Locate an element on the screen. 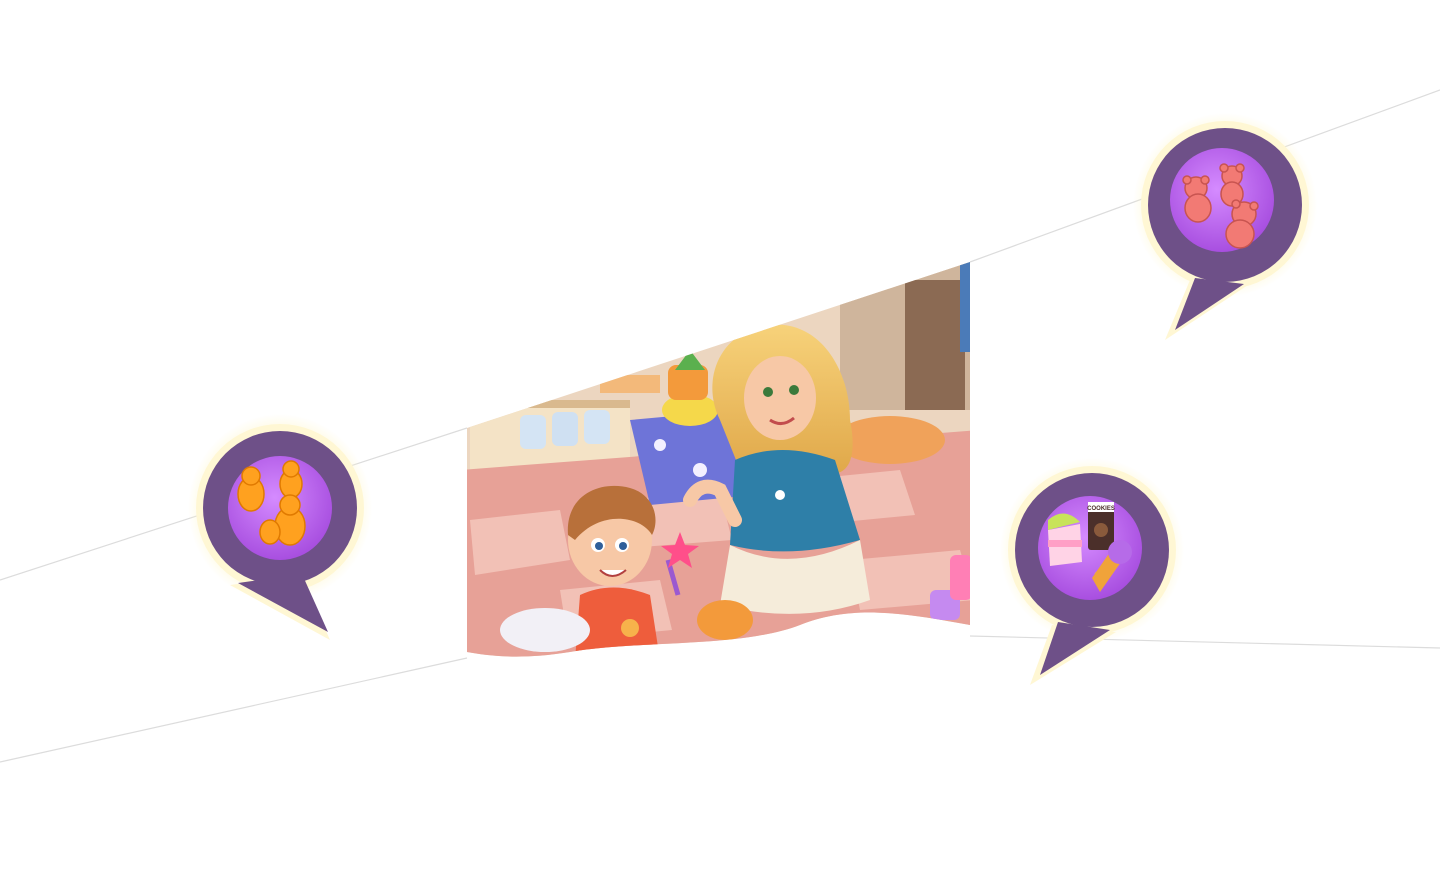 This screenshot has width=1440, height=891. speech-bubble-snacks: COOKIES is located at coordinates (1092, 571).